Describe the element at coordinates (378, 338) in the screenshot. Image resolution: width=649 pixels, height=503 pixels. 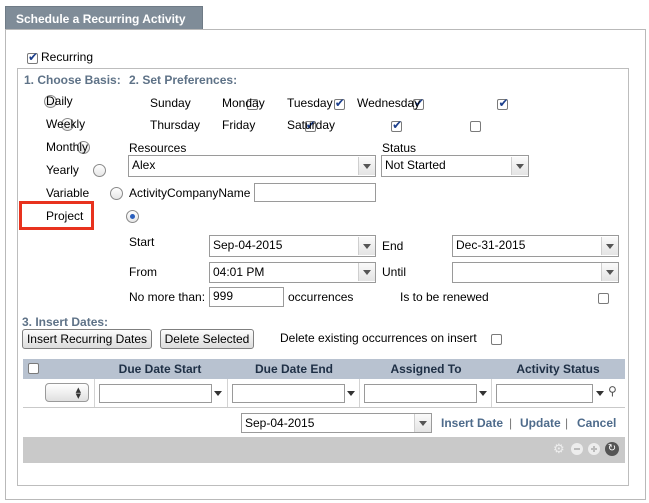
I see `delete-existing-label: Delete existing occurrences on insert` at that location.